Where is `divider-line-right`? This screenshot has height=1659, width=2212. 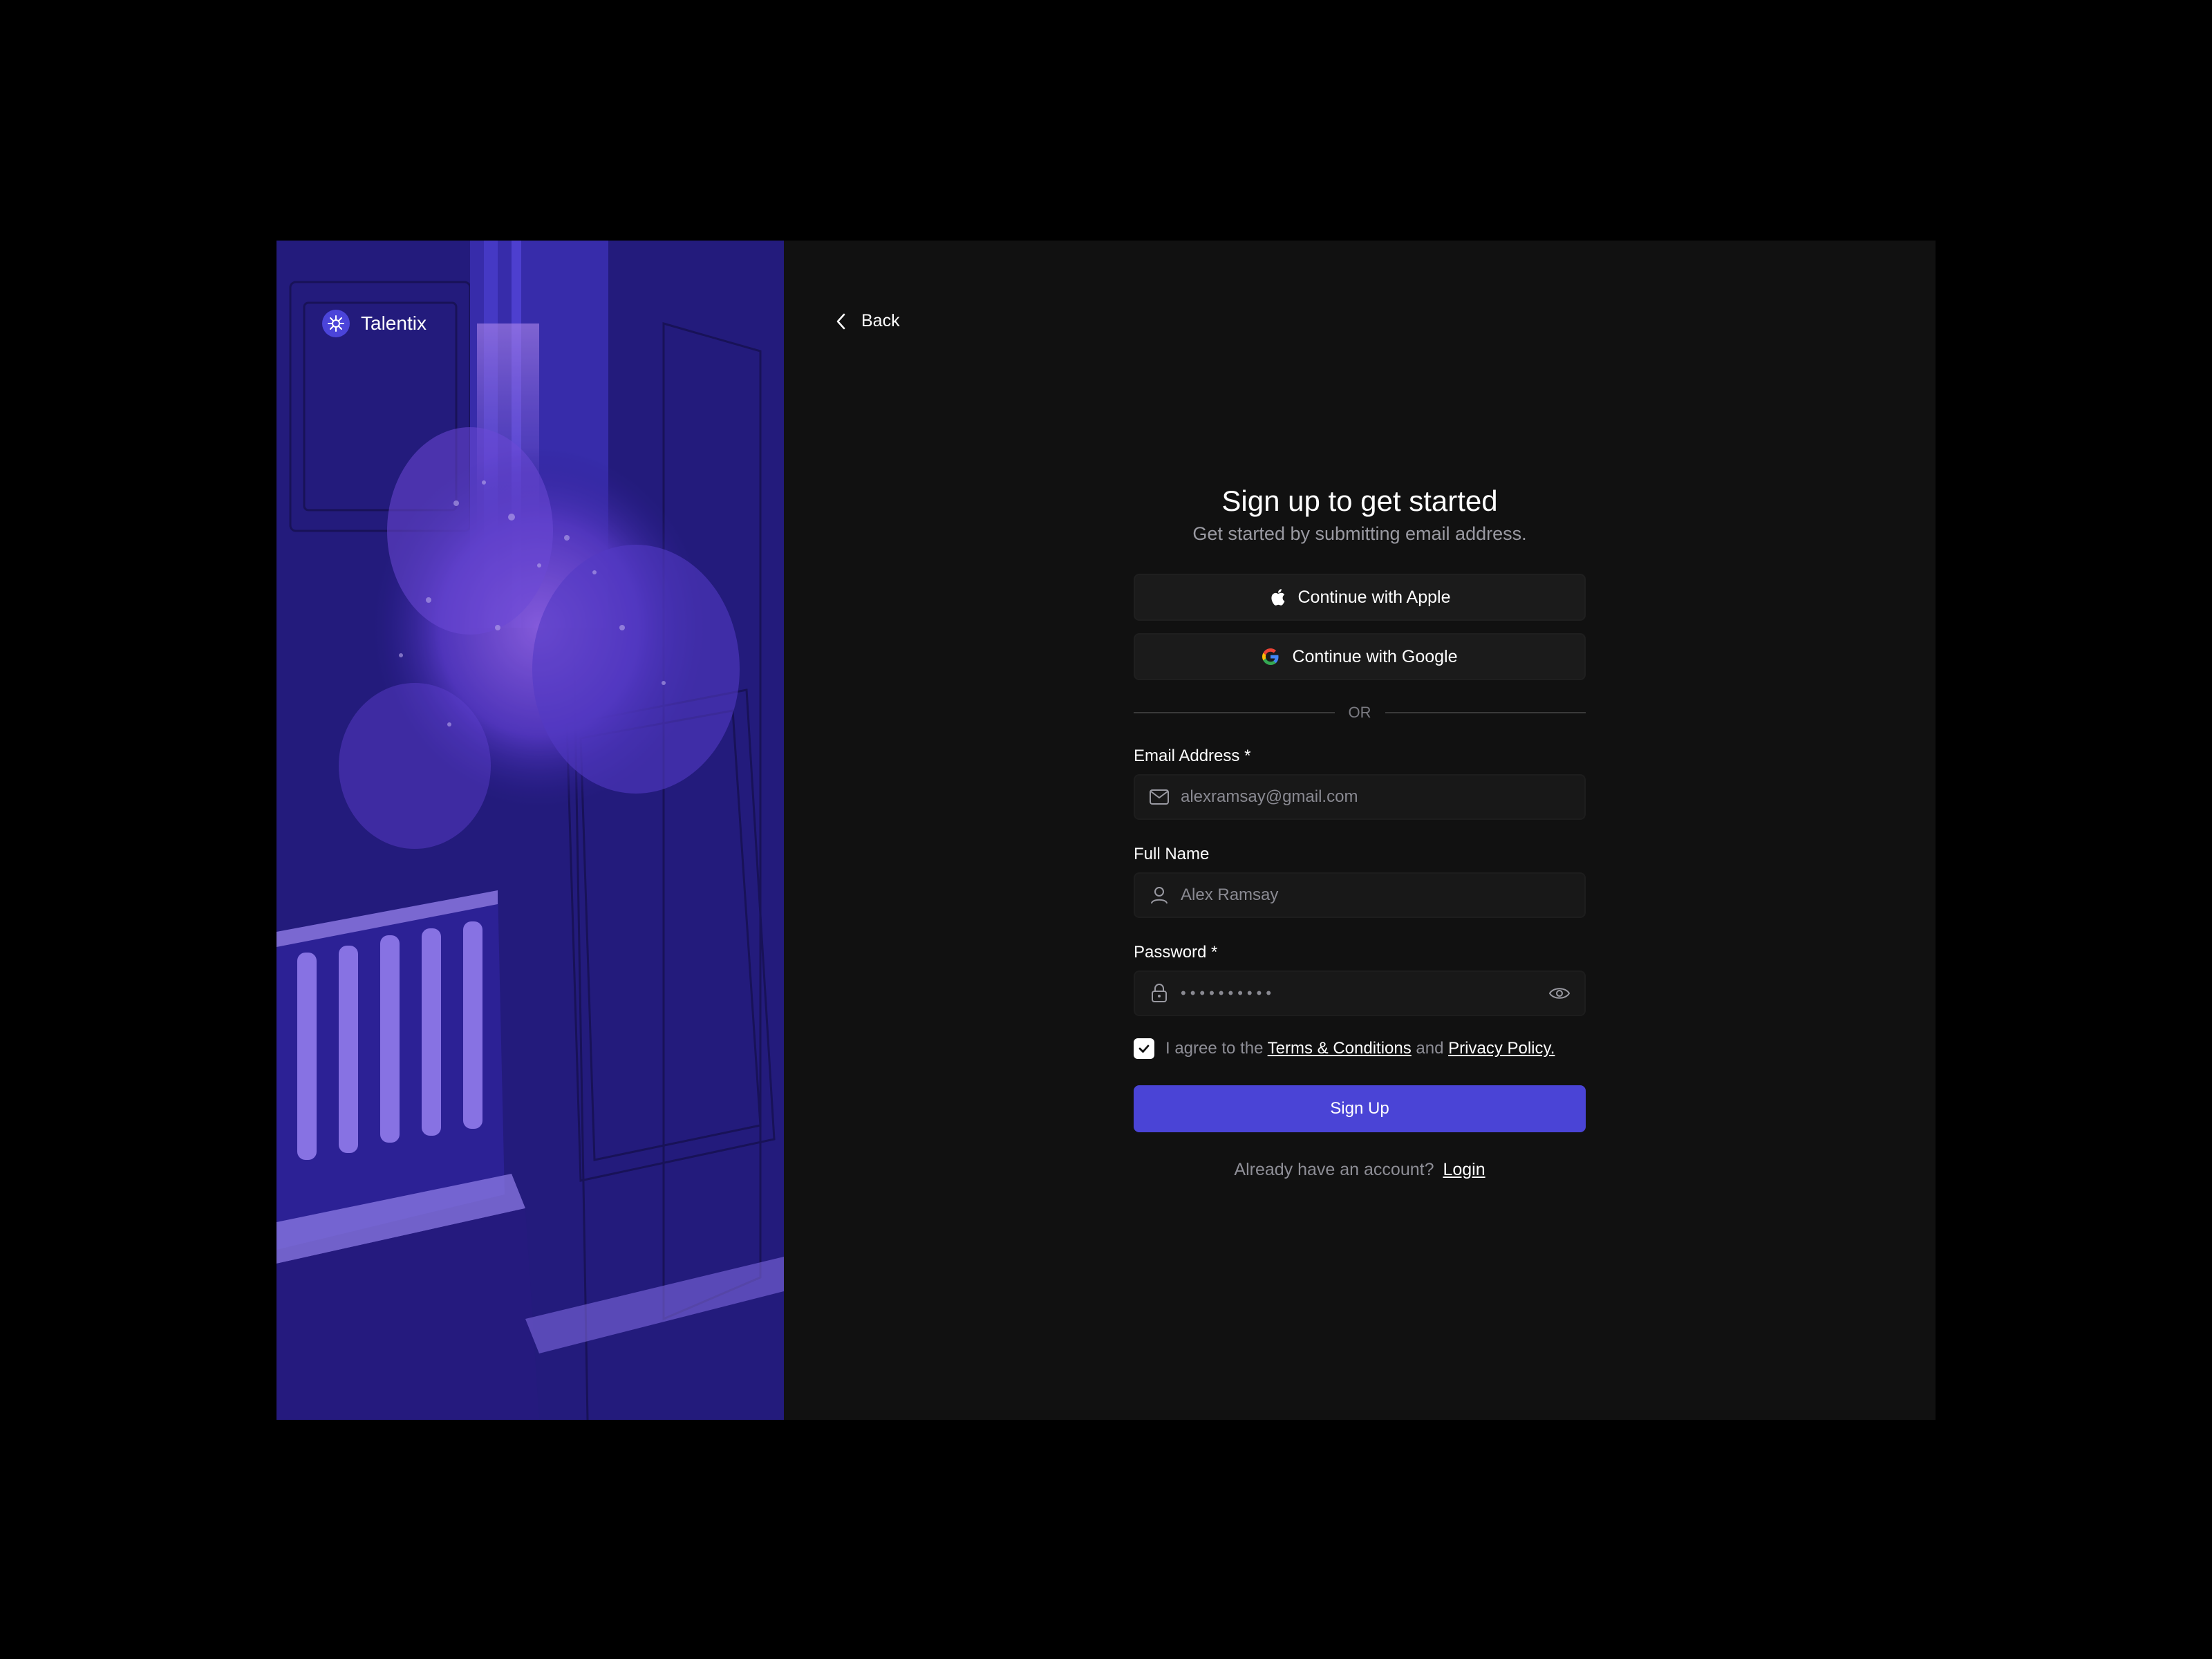
divider-line-right is located at coordinates (1485, 712).